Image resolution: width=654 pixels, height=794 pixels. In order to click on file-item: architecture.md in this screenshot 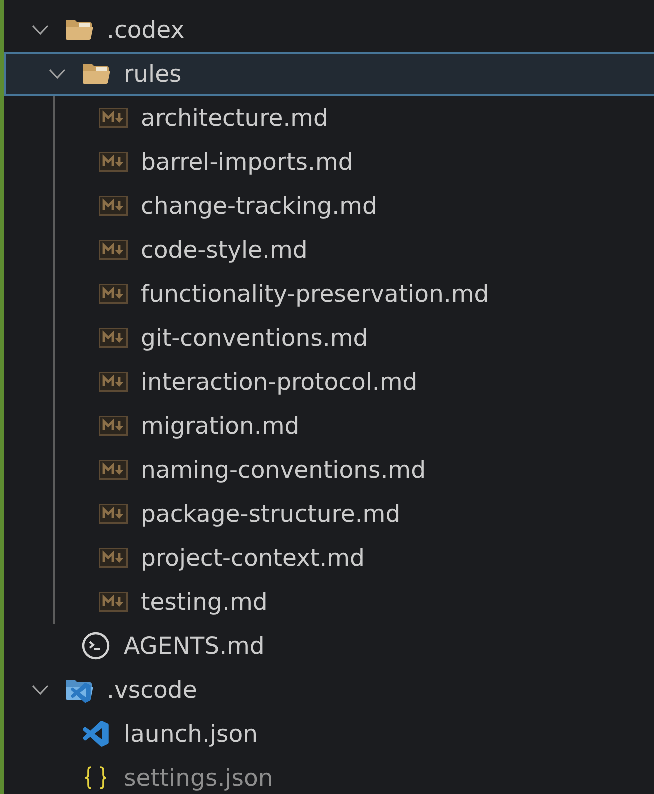, I will do `click(329, 118)`.